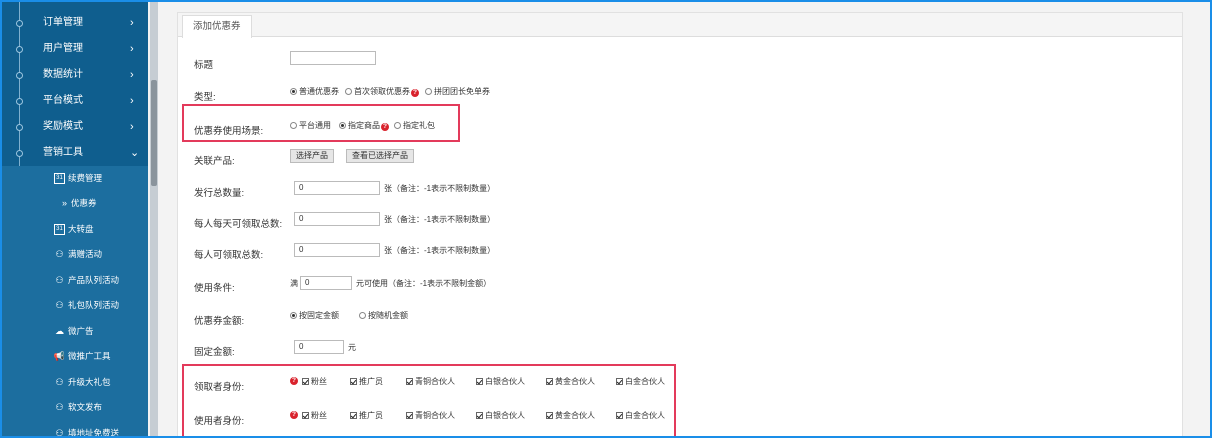  What do you see at coordinates (337, 219) in the screenshot?
I see `daily-input: 0` at bounding box center [337, 219].